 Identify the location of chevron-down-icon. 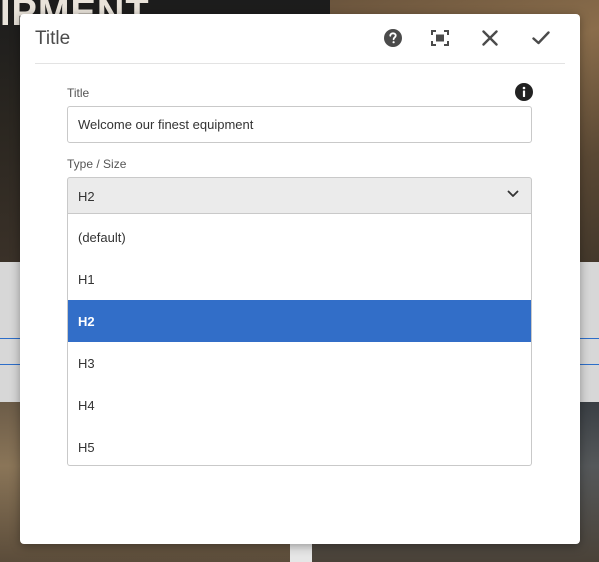
(513, 193).